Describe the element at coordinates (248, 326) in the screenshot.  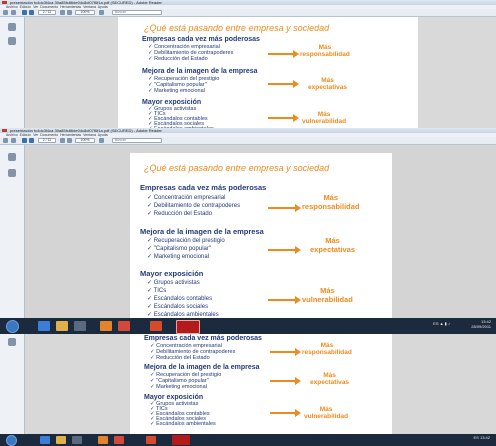
I see `taskbar: ES ▲ ▮ ♪ 13:42 28/09/2011` at that location.